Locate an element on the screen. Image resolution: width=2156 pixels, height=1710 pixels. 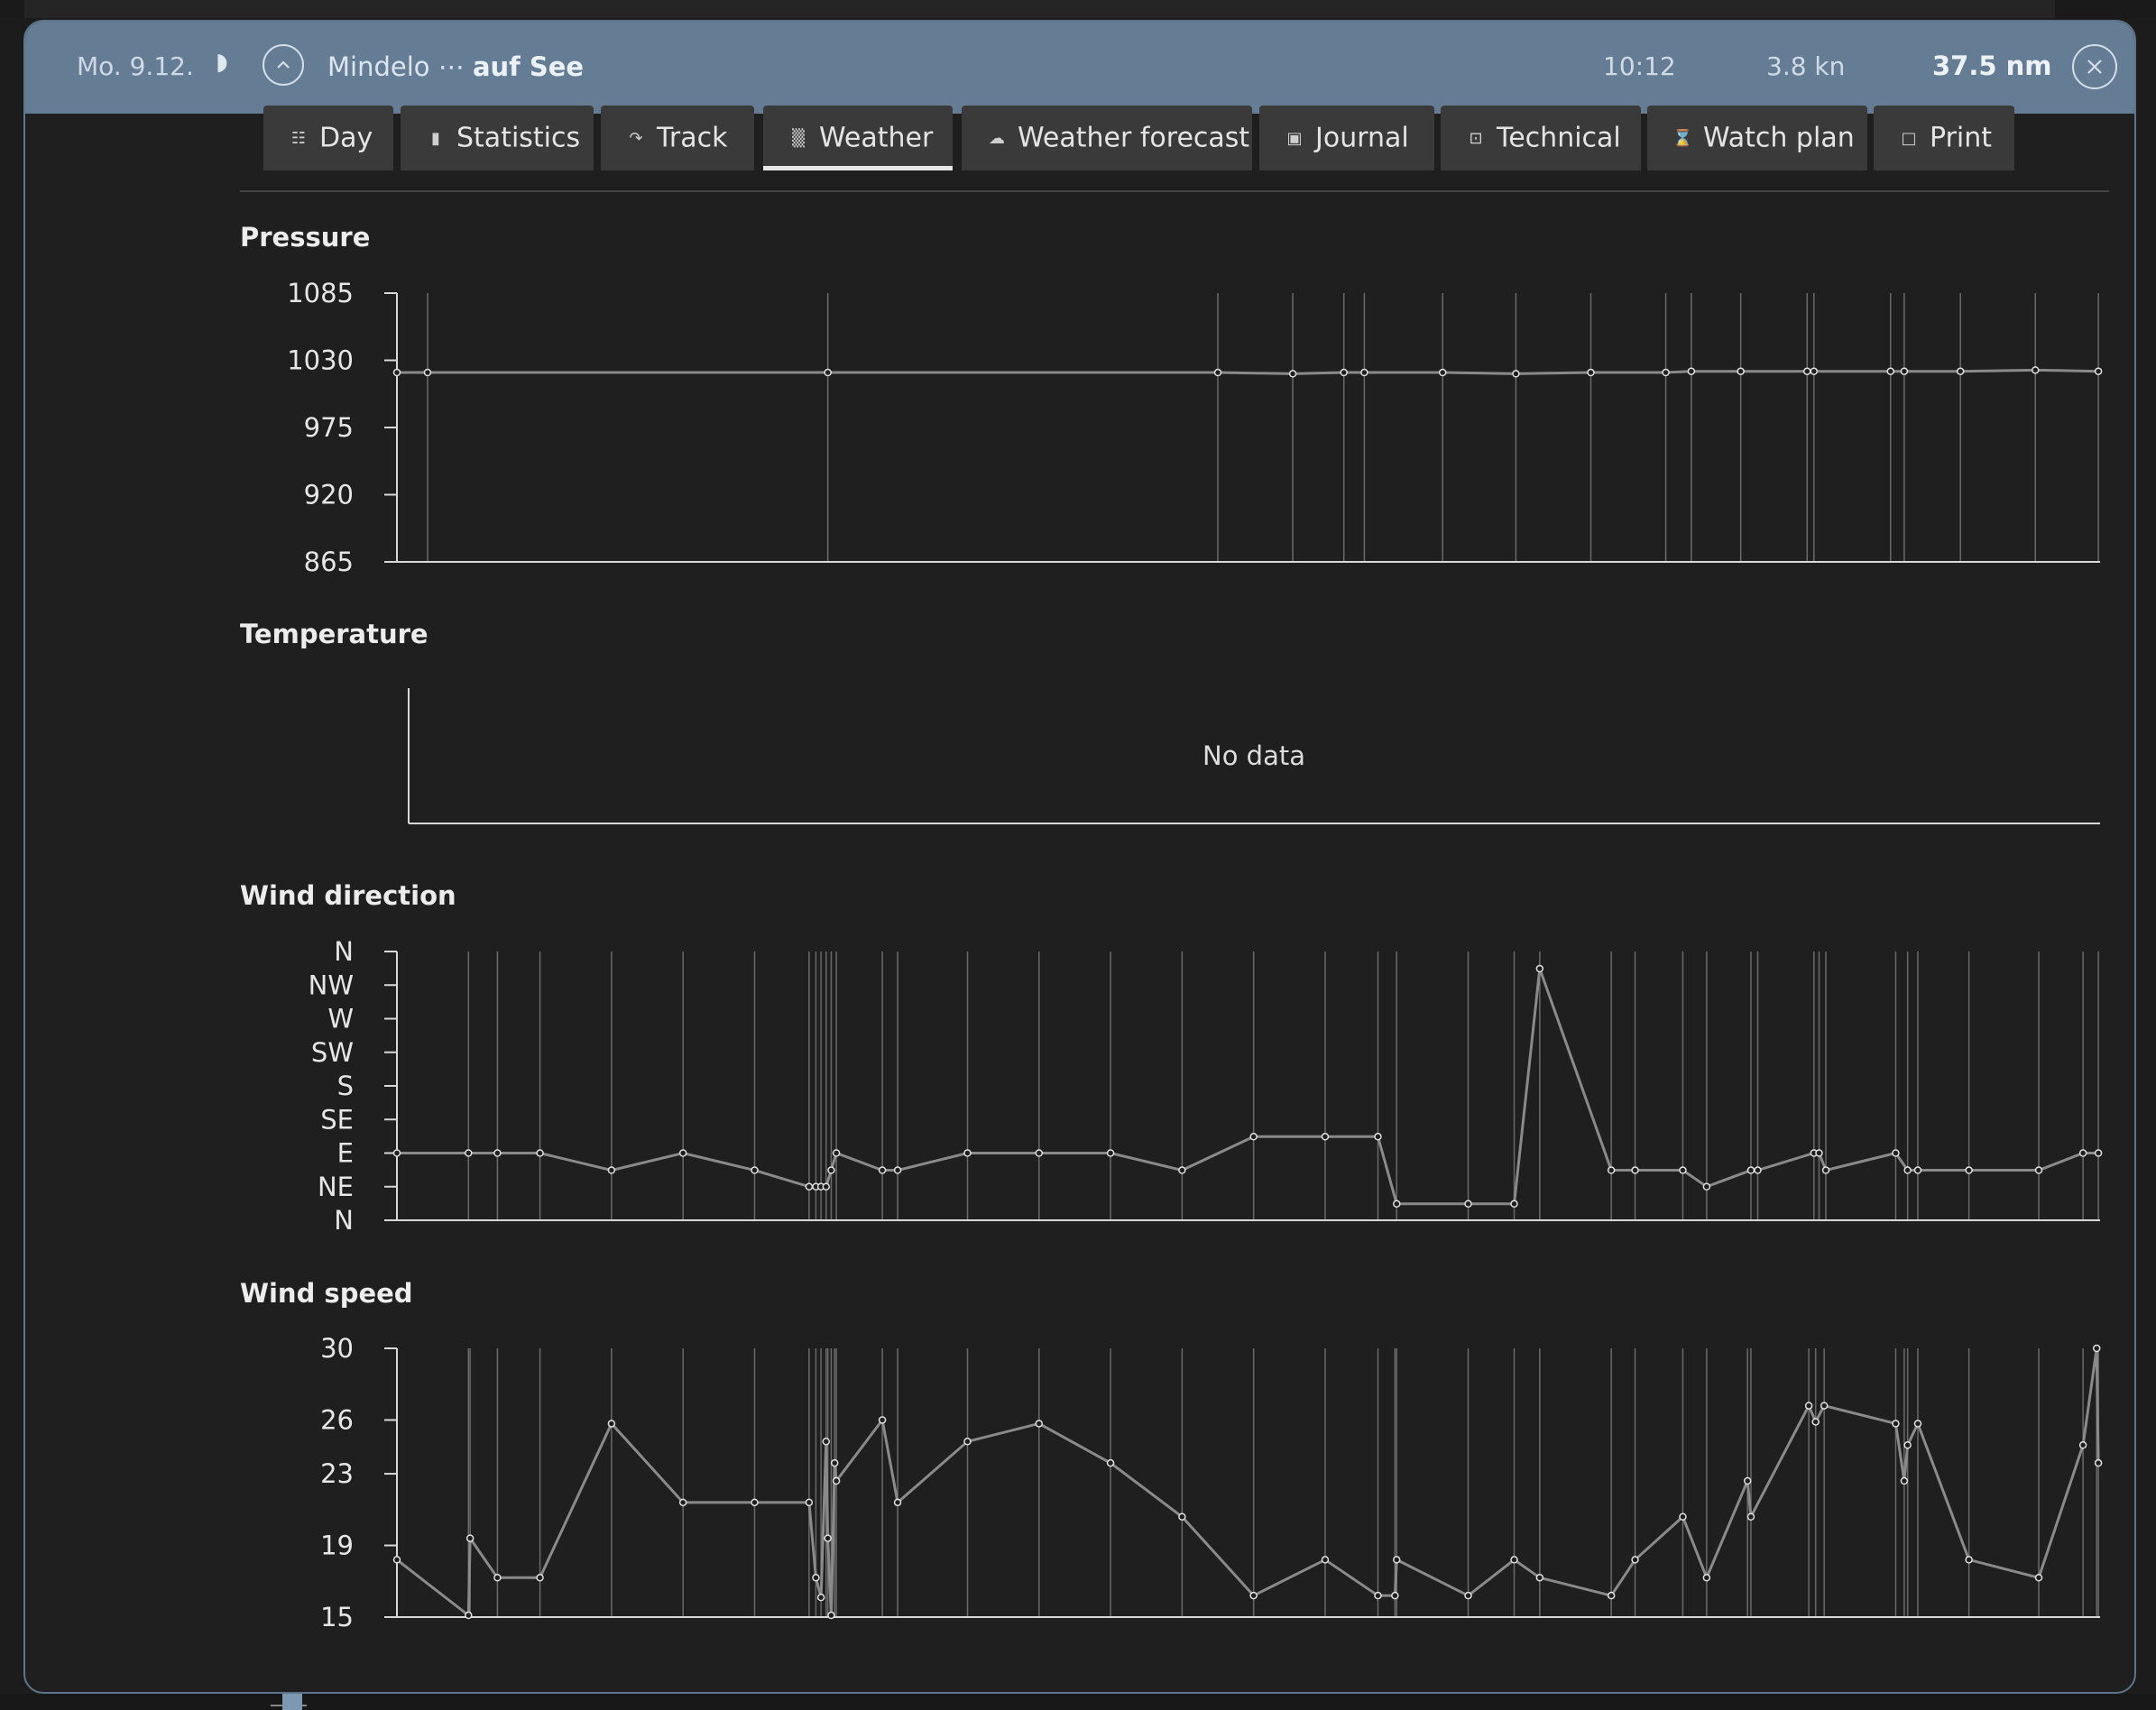
wind-direction-chart: NNWWSWSSEENEN is located at coordinates (1206, 1086).